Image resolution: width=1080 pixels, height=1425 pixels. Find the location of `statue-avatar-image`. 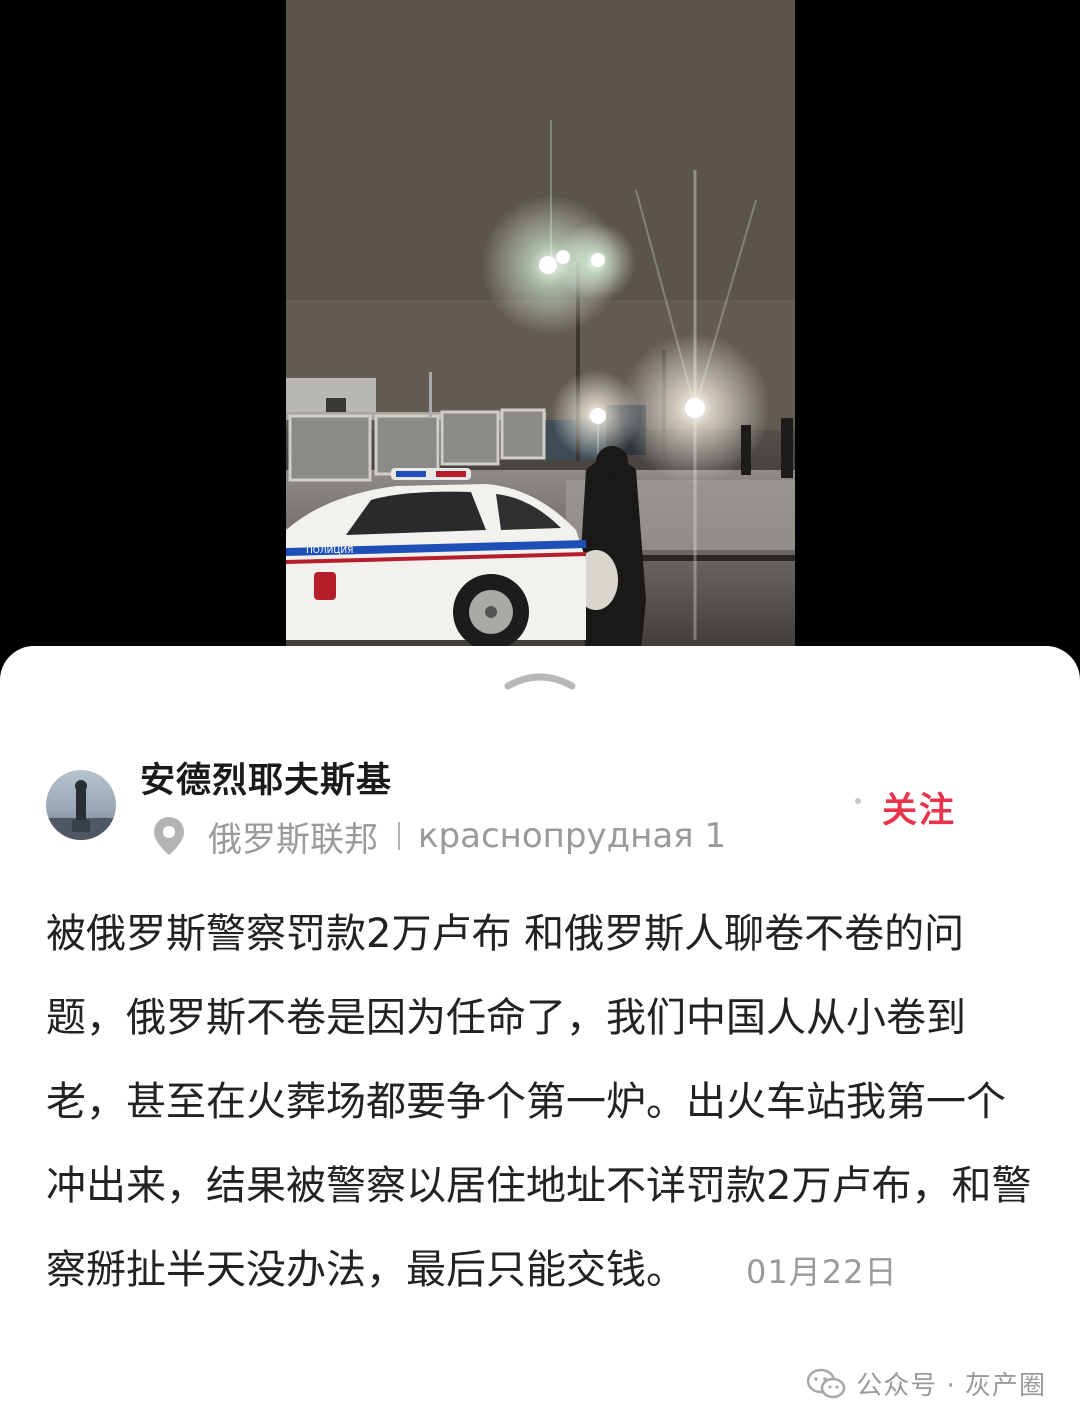

statue-avatar-image is located at coordinates (81, 810).